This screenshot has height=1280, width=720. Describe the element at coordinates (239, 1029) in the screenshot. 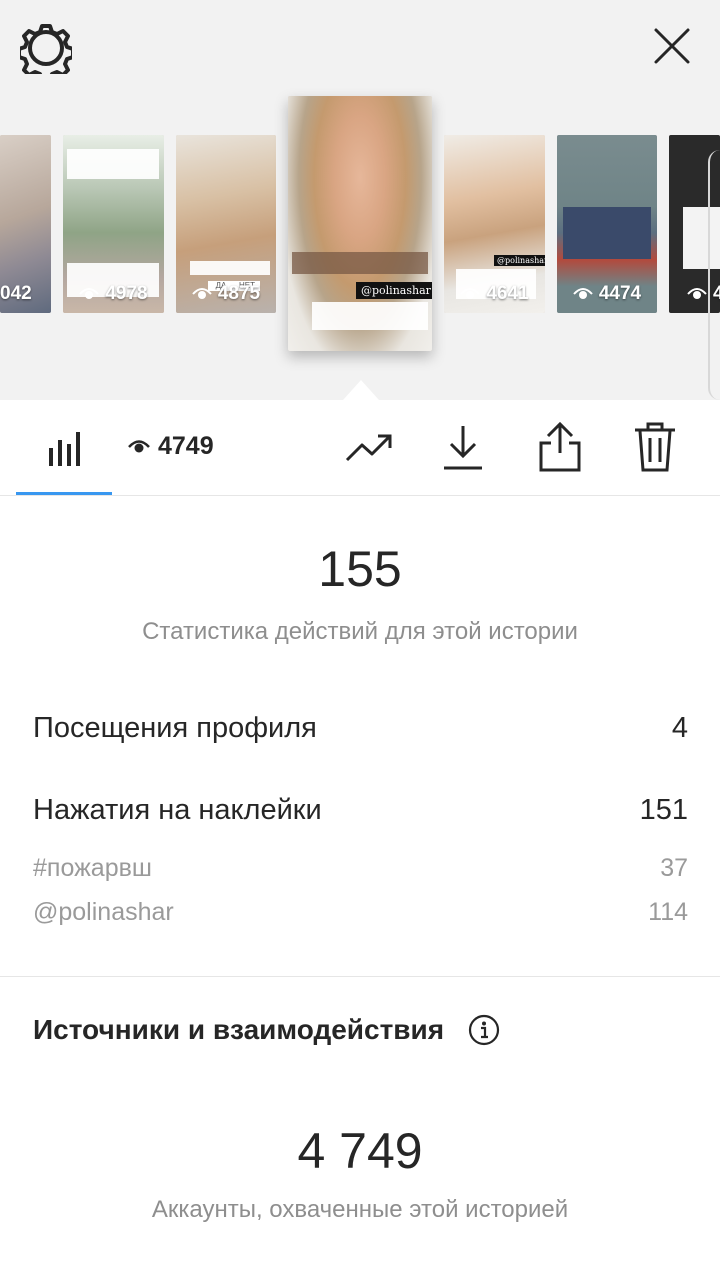

I see `discovery-title: Источники и взаимодействия` at that location.